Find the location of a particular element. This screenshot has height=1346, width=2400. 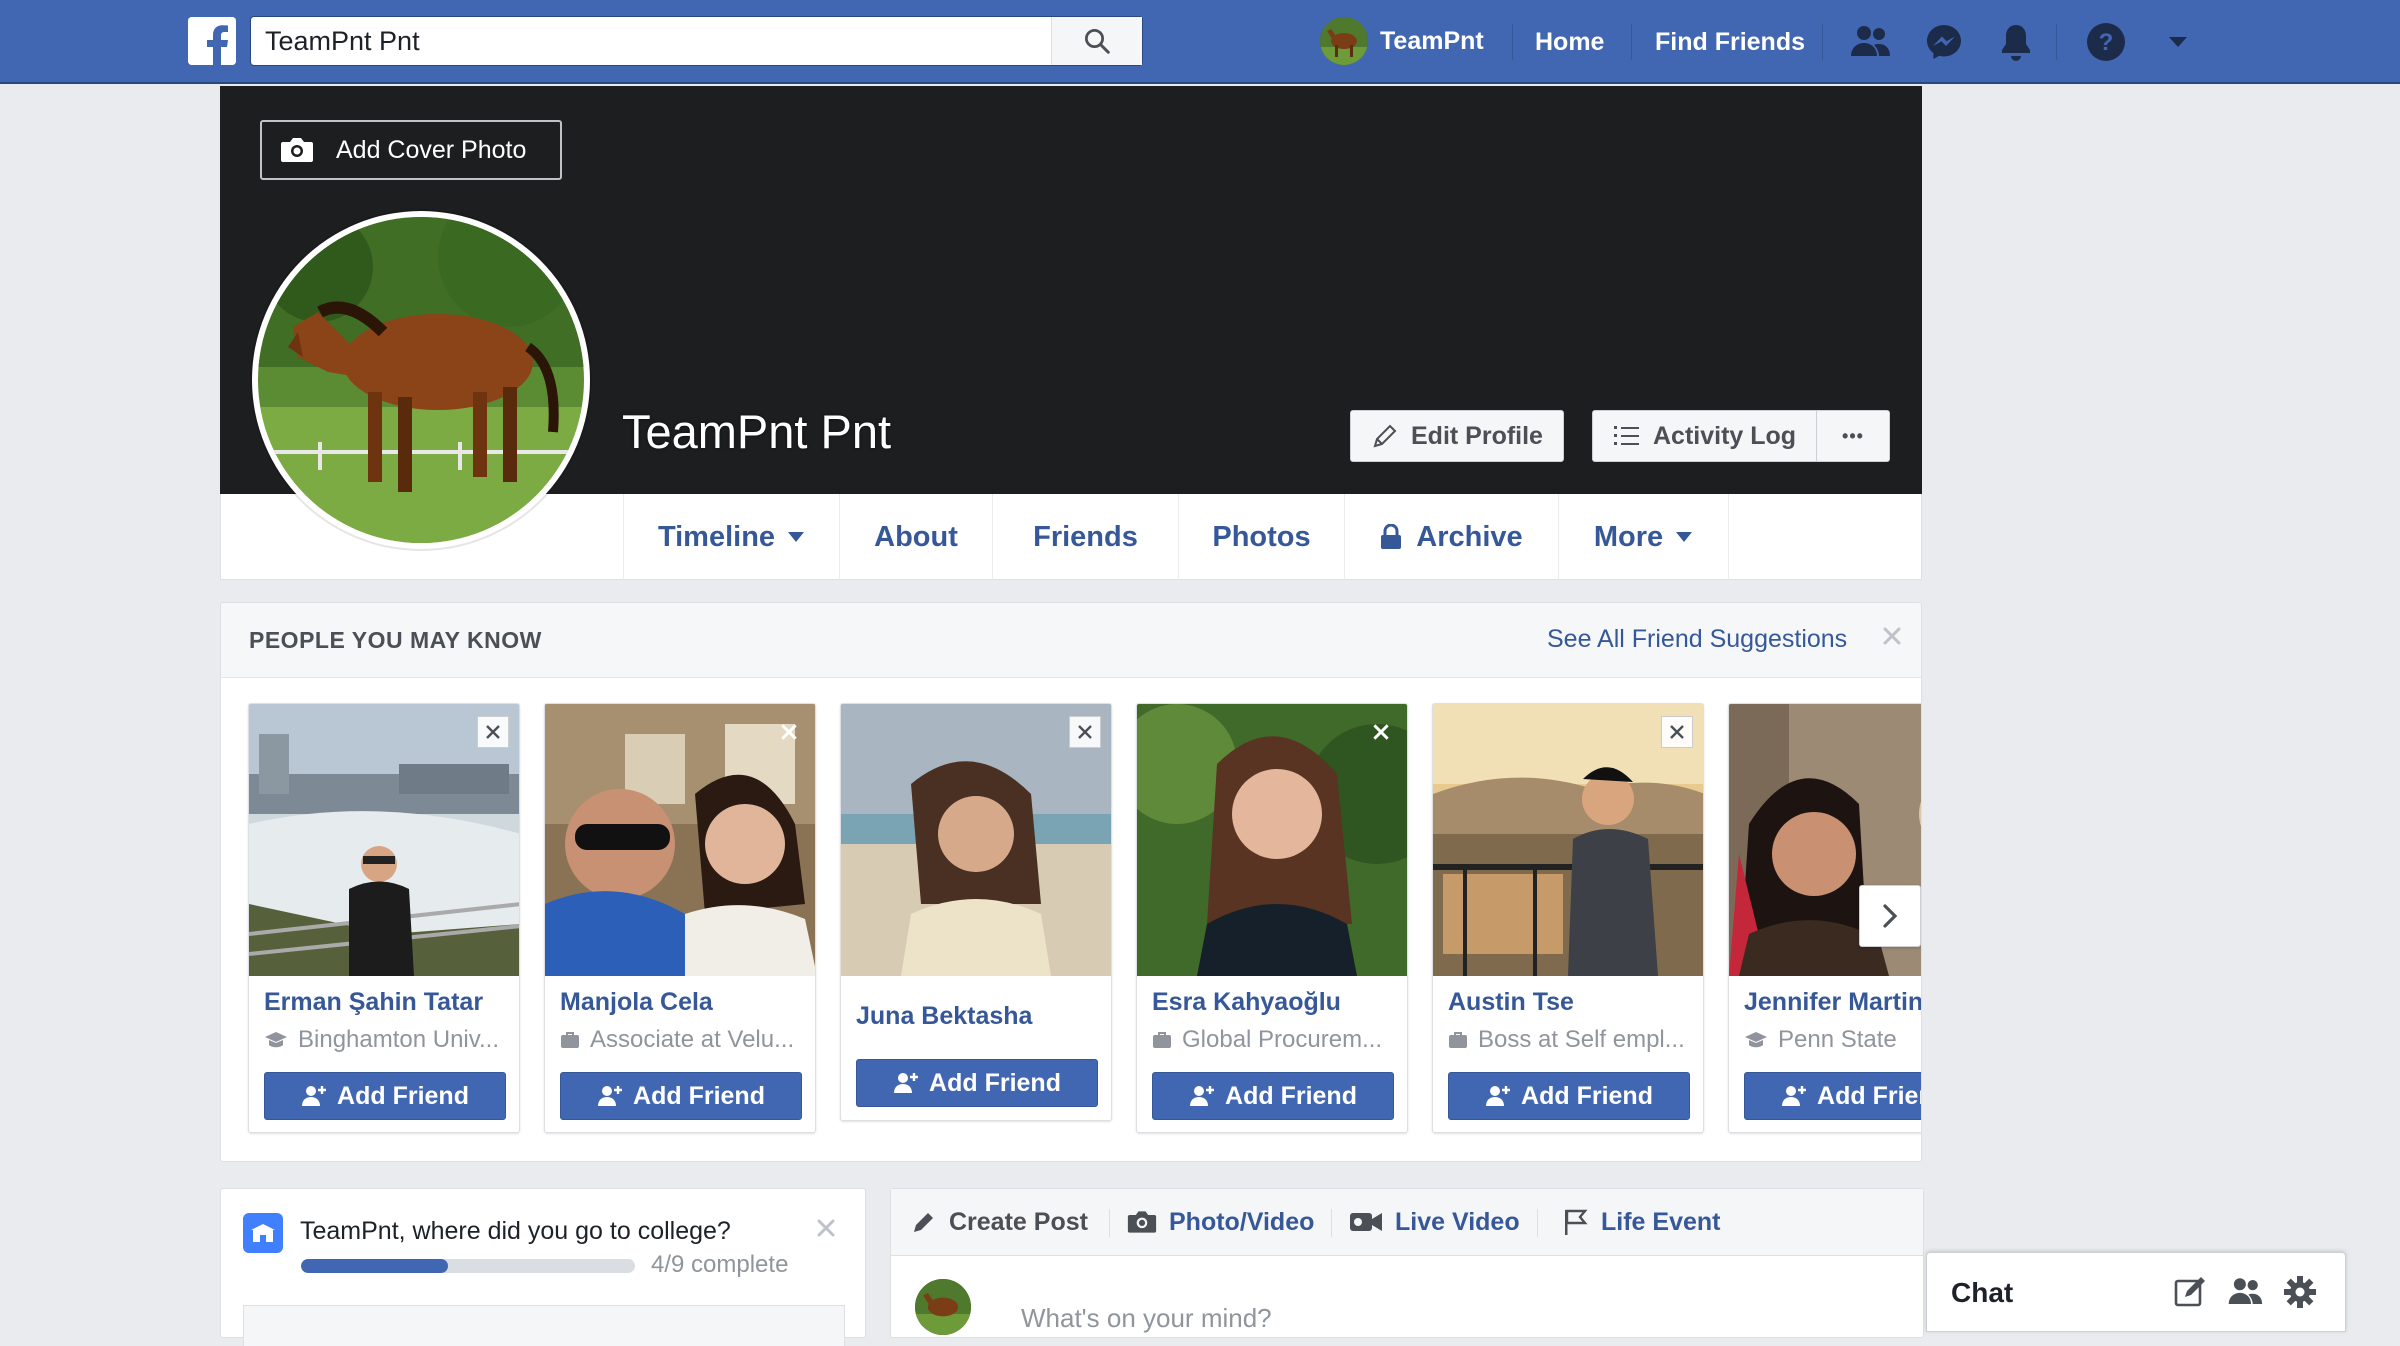

post-input-placeholder: What's on your mind? is located at coordinates (1146, 1318).